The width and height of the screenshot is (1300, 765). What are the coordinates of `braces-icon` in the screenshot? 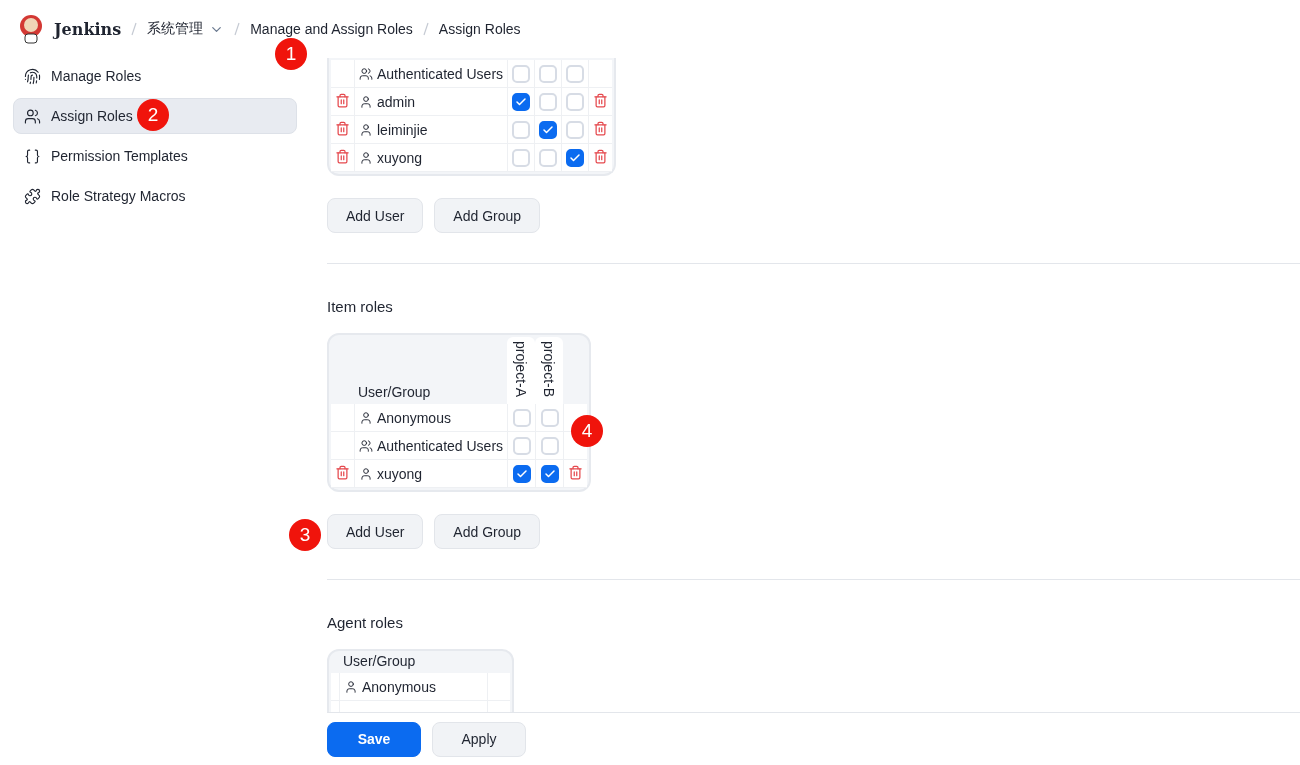 It's located at (32, 156).